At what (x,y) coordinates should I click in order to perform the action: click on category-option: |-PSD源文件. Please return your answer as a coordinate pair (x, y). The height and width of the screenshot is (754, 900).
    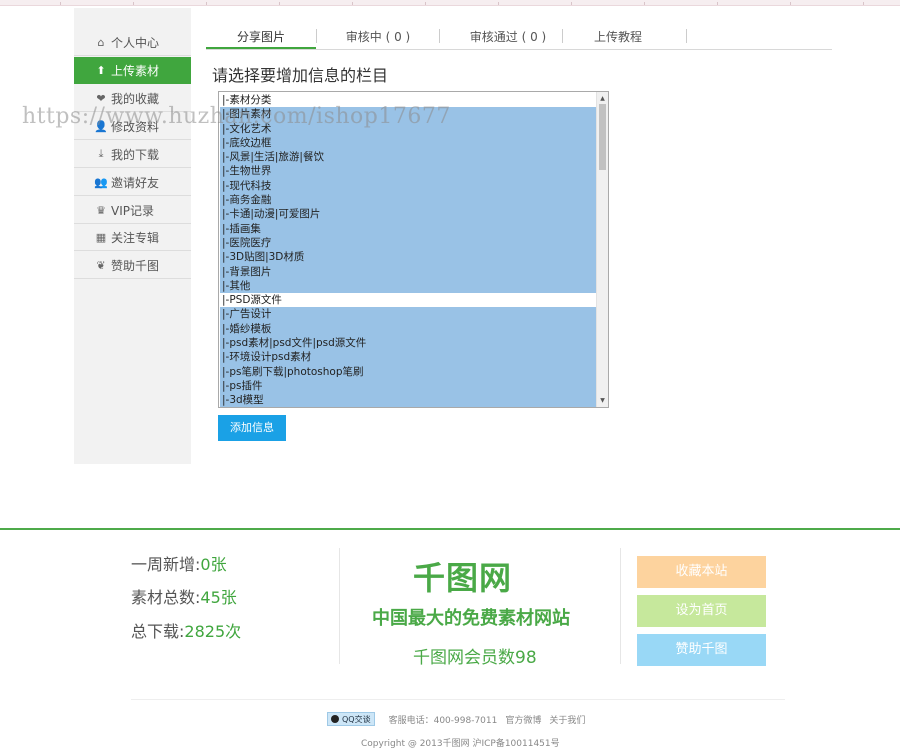
    Looking at the image, I should click on (408, 300).